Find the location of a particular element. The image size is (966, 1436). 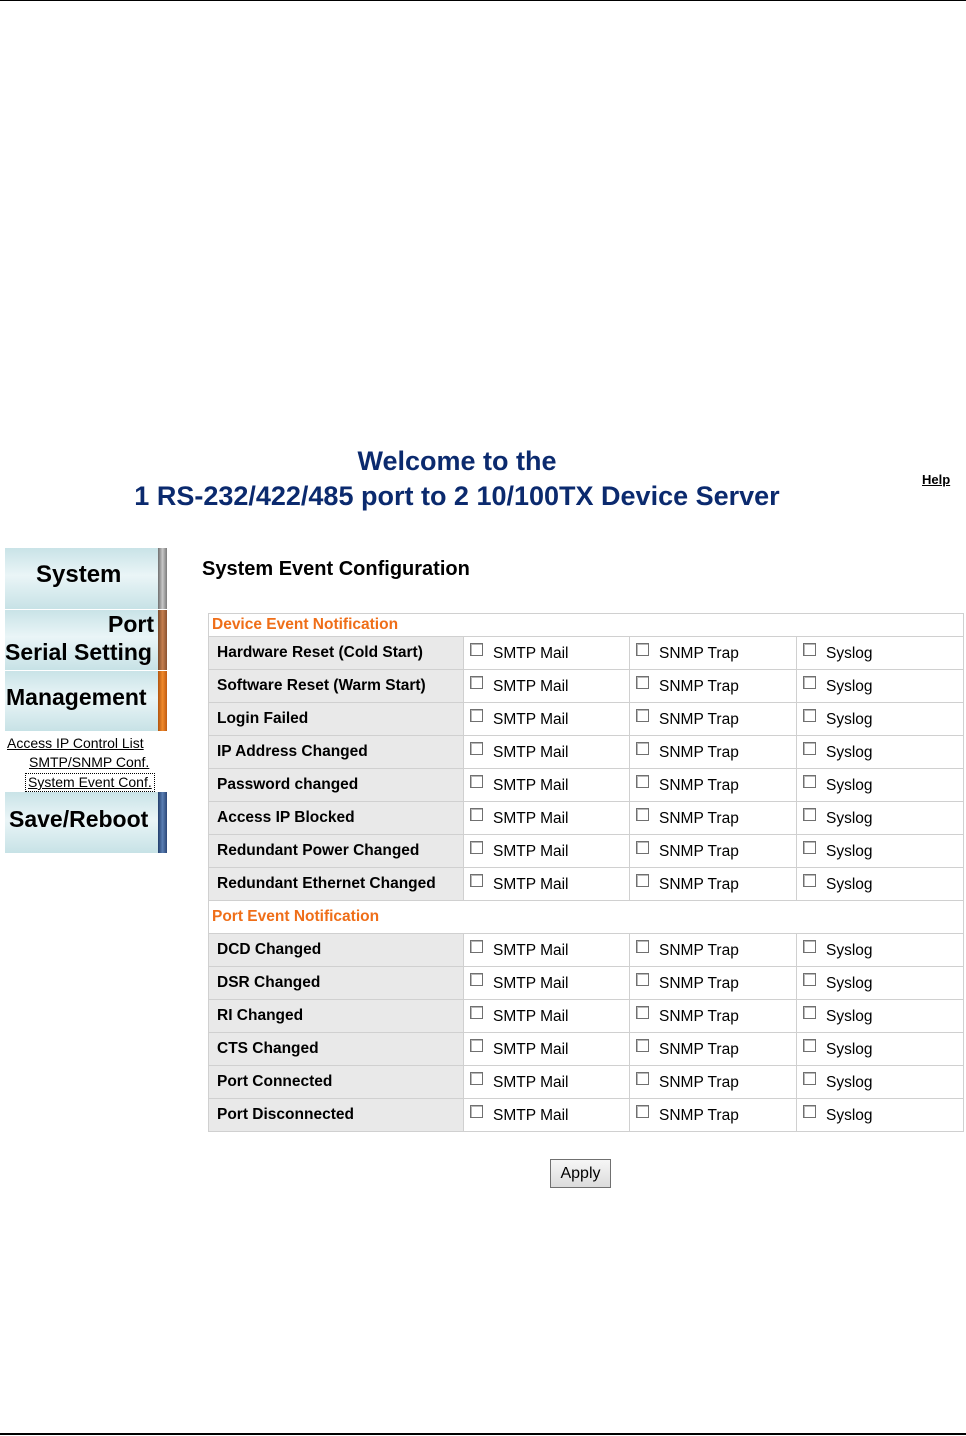

page-title: System Event Configuration is located at coordinates (336, 569).